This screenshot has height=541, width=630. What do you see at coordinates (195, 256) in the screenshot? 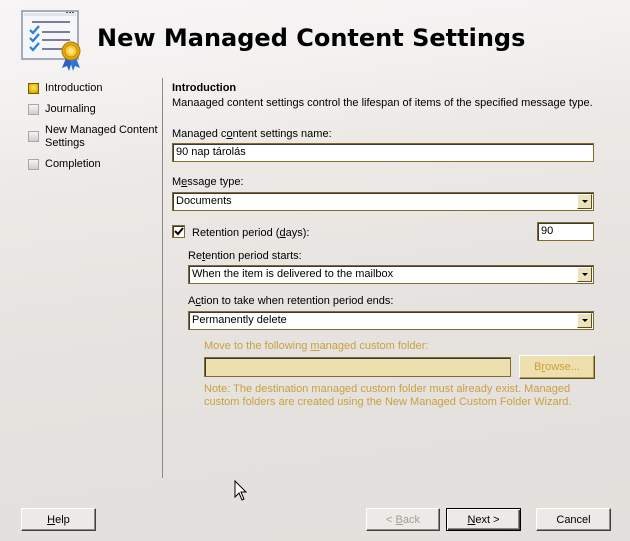
I see `label-text: Re` at bounding box center [195, 256].